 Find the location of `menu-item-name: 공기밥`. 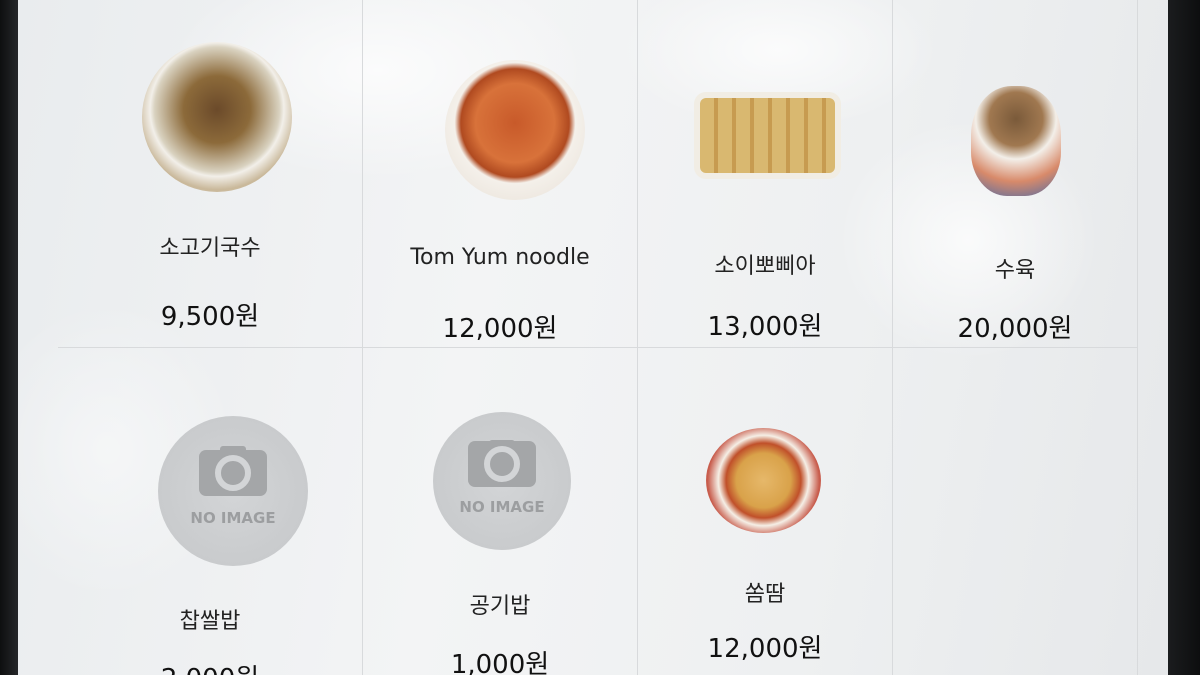

menu-item-name: 공기밥 is located at coordinates (500, 606).